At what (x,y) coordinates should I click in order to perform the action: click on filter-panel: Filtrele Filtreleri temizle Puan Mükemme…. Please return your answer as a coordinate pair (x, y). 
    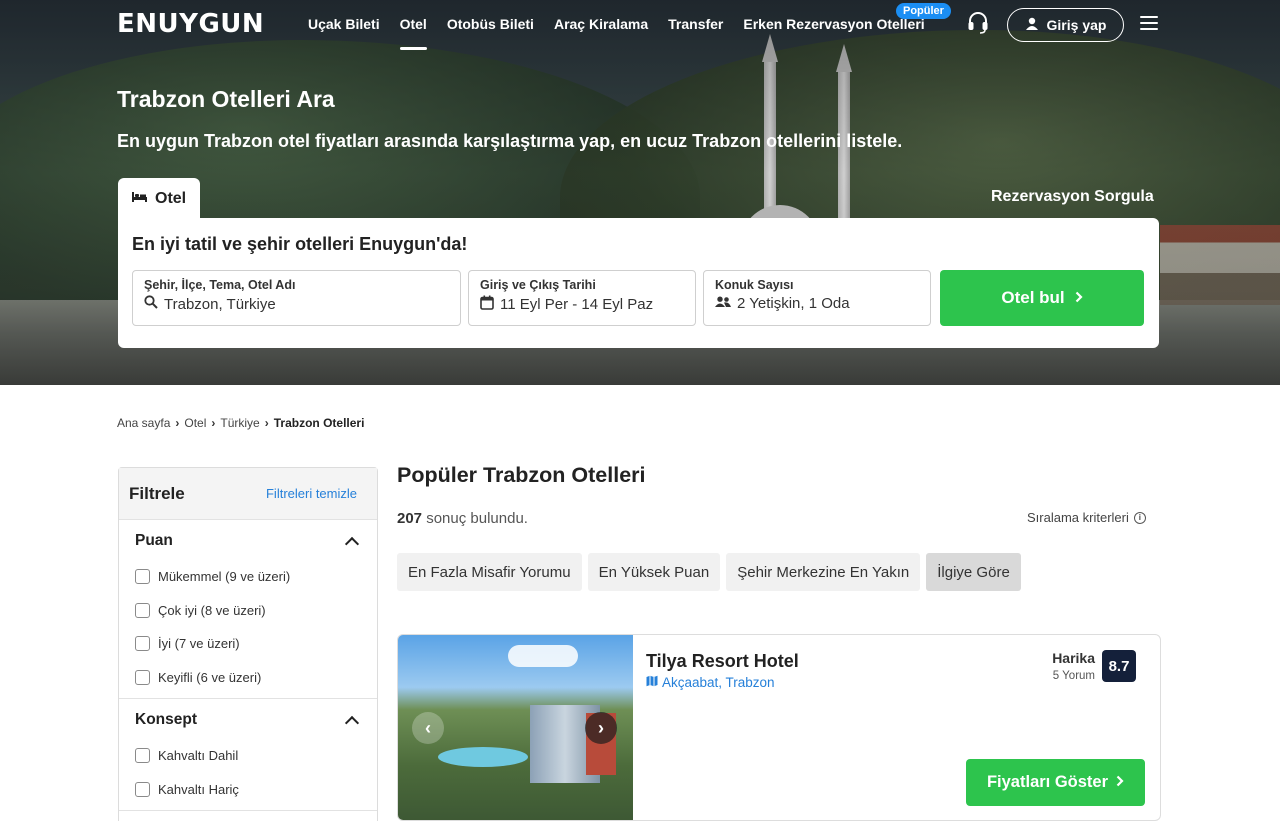
    Looking at the image, I should click on (248, 644).